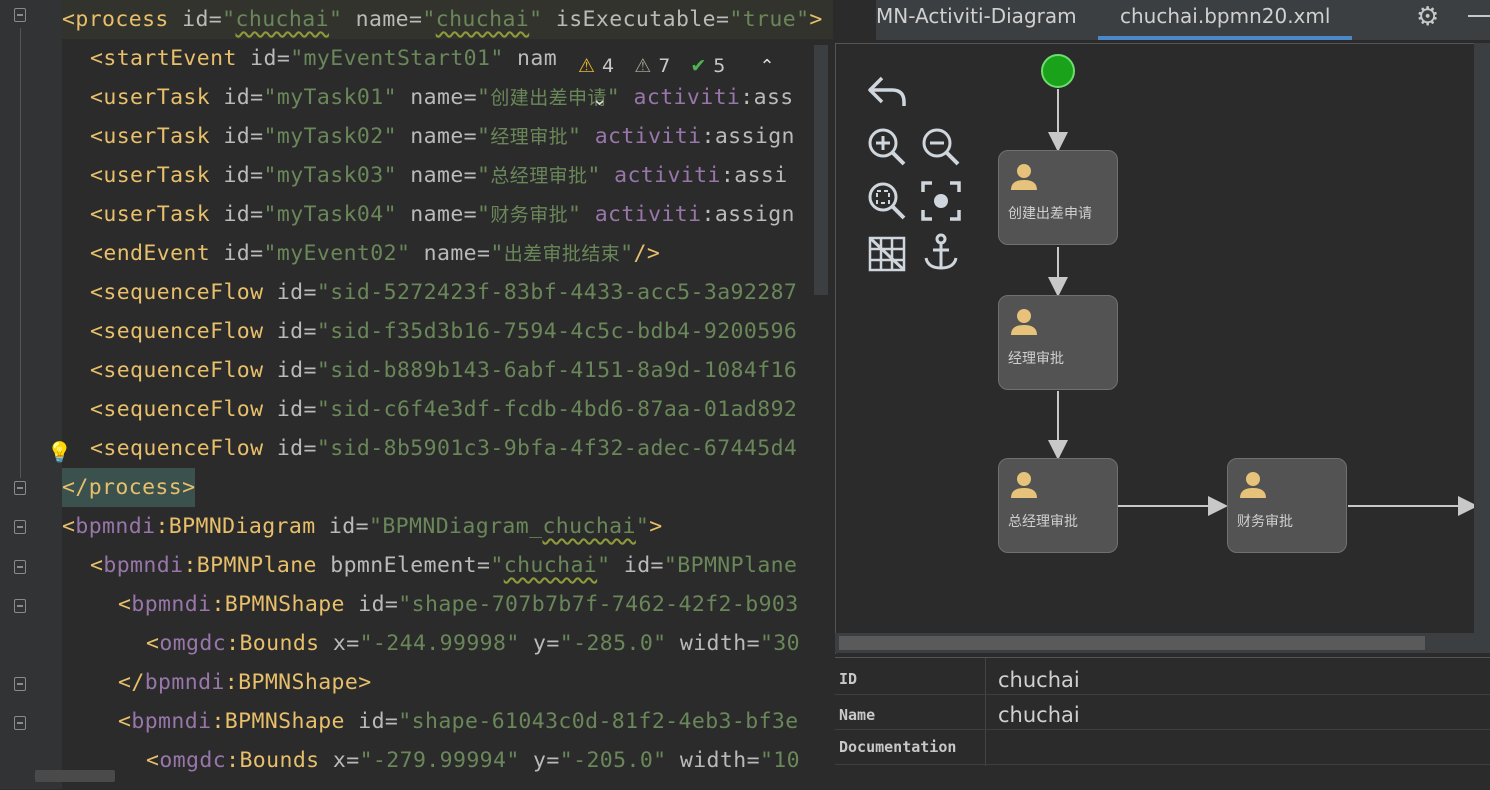  Describe the element at coordinates (1043, 522) in the screenshot. I see `task-label: 总经理审批` at that location.